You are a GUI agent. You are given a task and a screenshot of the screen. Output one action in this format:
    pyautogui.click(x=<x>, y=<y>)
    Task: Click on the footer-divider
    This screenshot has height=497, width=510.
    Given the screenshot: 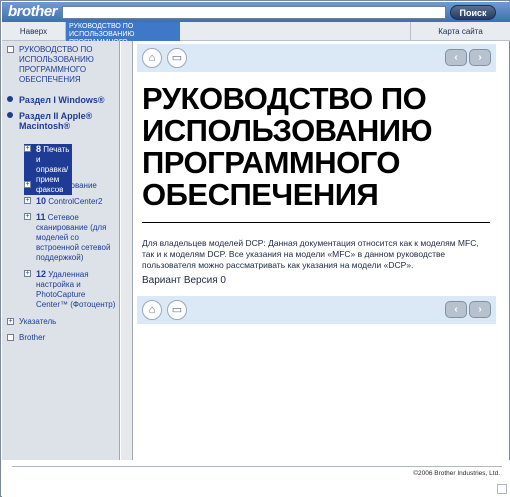 What is the action you would take?
    pyautogui.click(x=257, y=466)
    